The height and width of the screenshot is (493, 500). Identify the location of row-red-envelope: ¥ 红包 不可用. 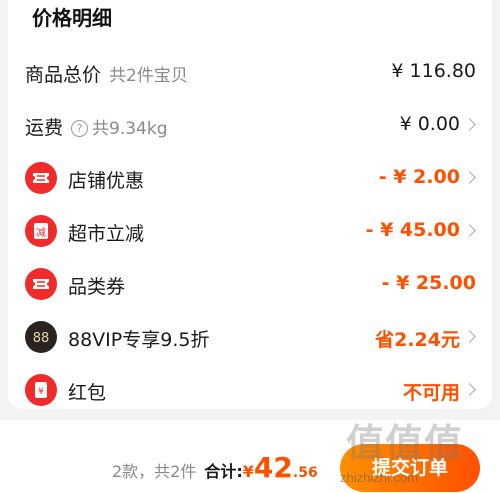
(250, 390).